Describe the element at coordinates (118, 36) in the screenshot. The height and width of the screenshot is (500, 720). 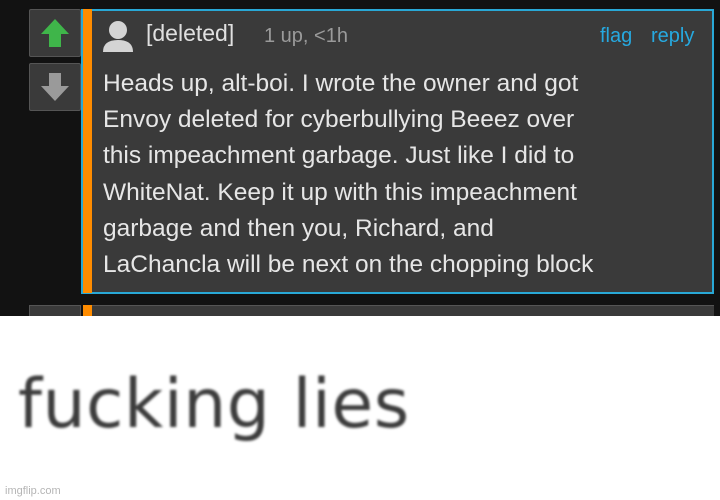
I see `avatar-icon` at that location.